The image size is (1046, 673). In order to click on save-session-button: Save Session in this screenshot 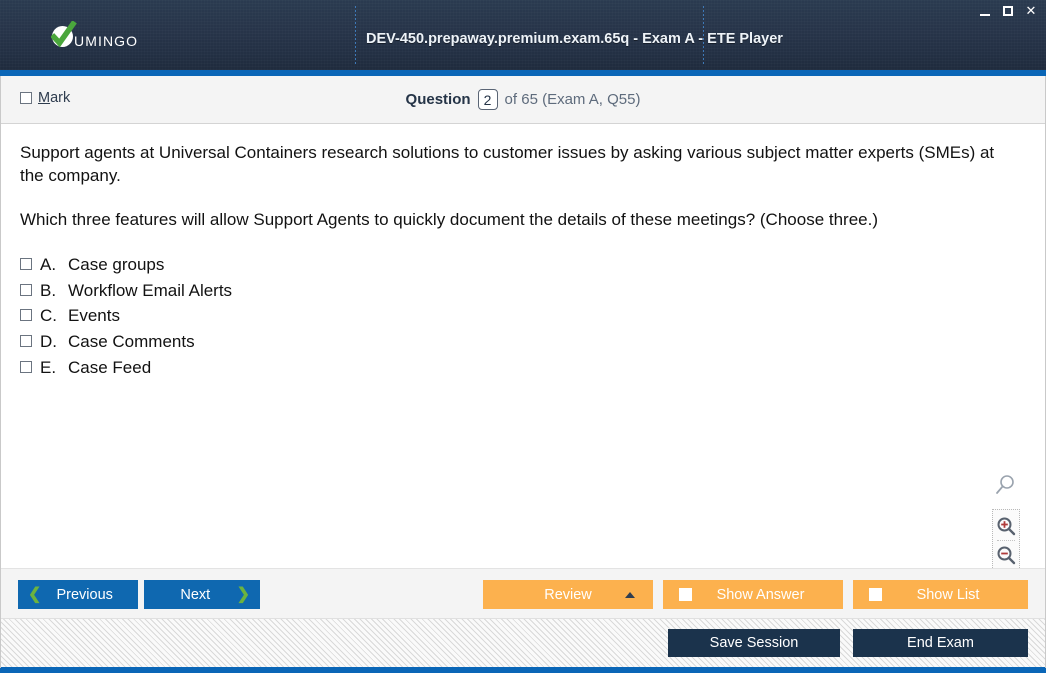, I will do `click(754, 643)`.